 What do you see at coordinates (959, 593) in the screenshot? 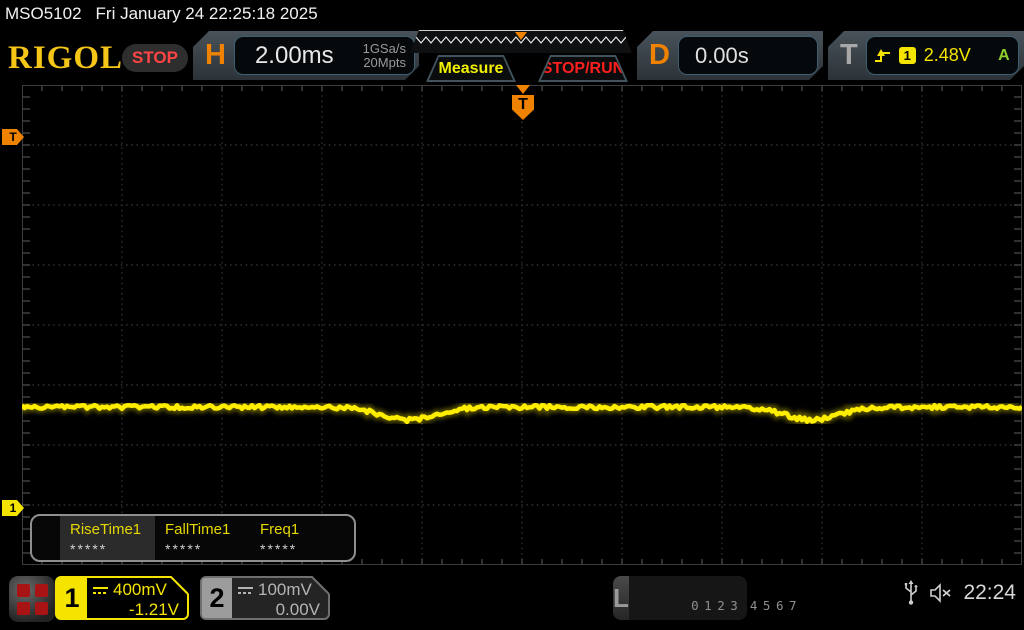
I see `system-tray: 22:24` at bounding box center [959, 593].